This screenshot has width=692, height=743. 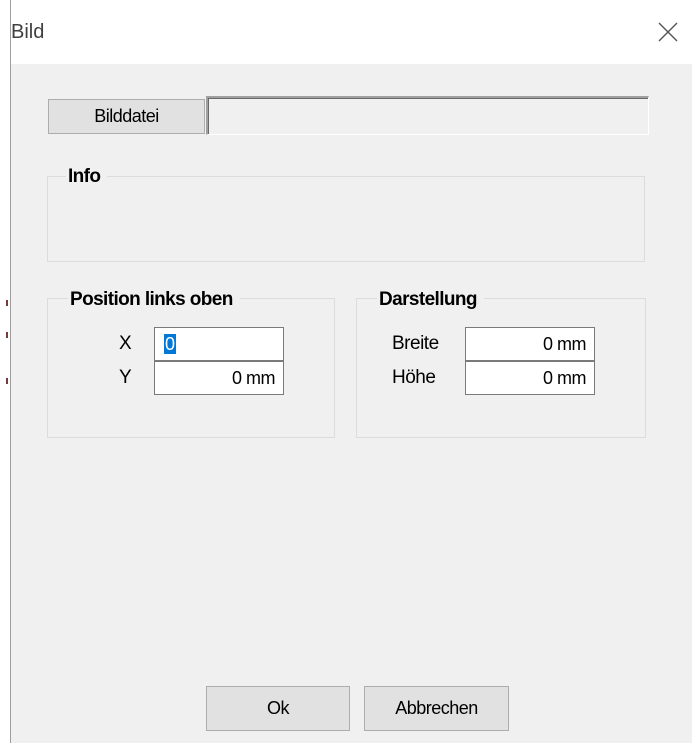 I want to click on y-input: 0 mm, so click(x=219, y=378).